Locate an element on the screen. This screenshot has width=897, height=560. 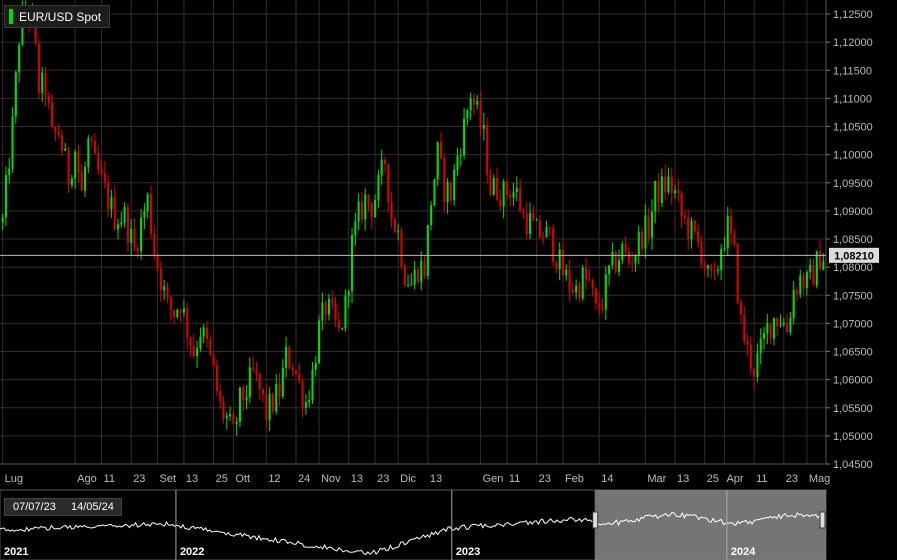
x-tick-label: Set is located at coordinates (168, 479).